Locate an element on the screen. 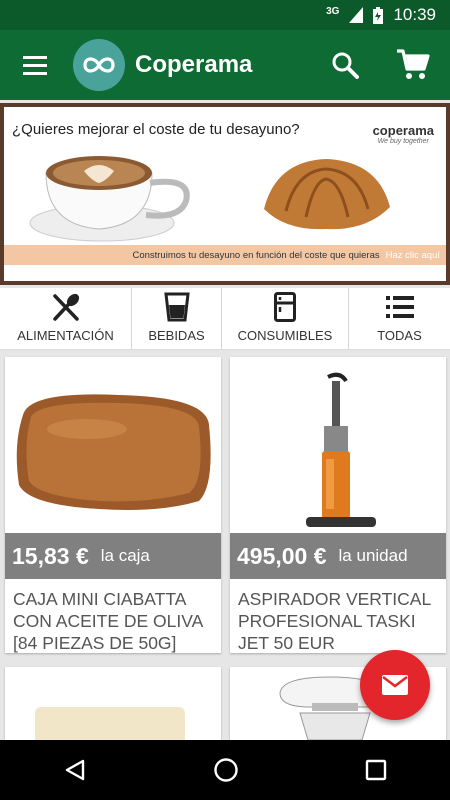 The image size is (450, 800). product-unit: la unidad is located at coordinates (373, 555).